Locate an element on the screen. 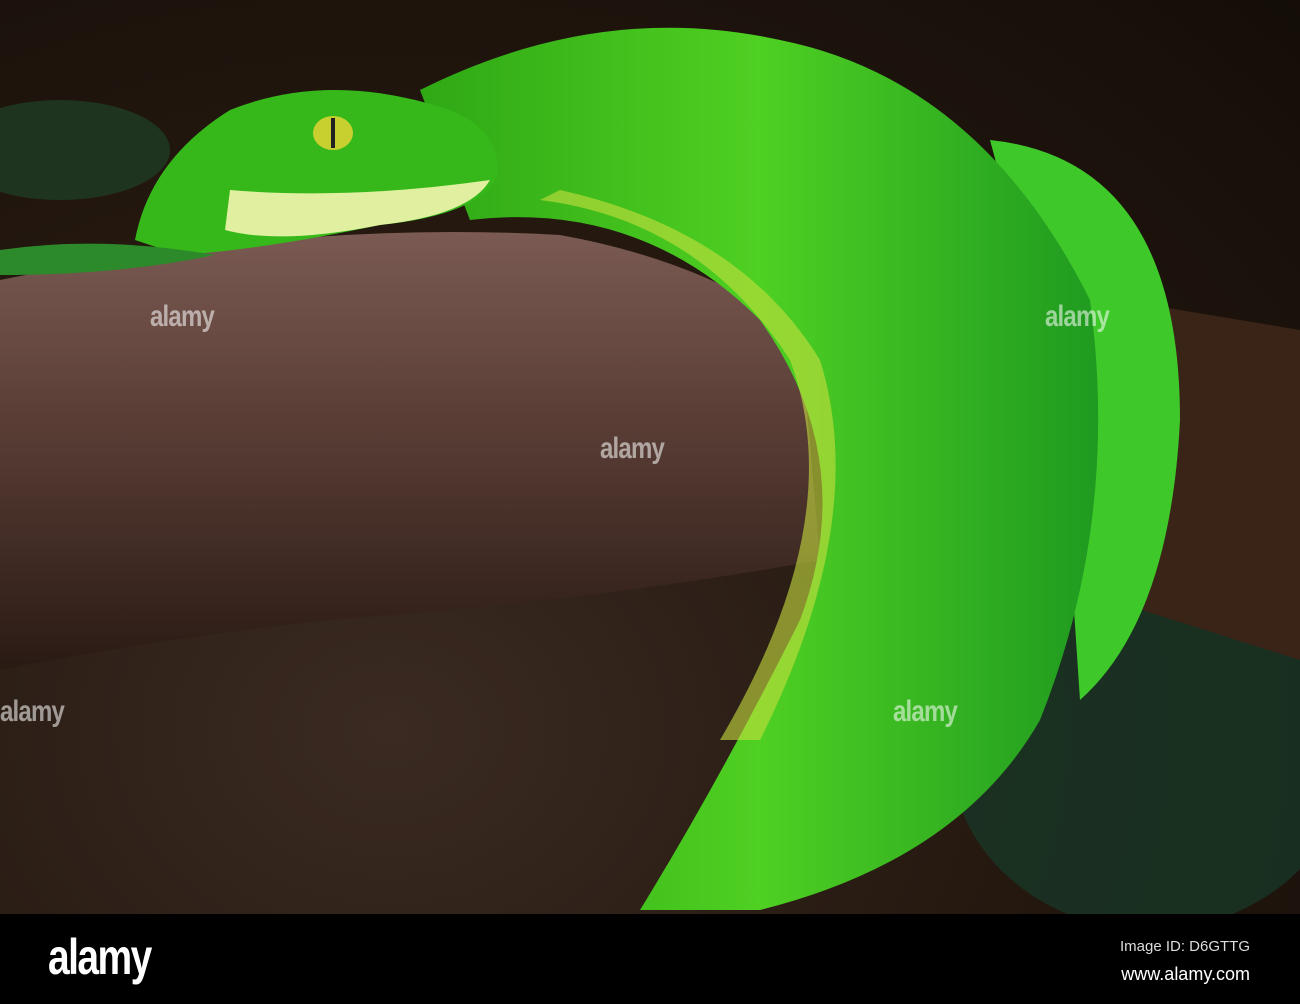 The width and height of the screenshot is (1300, 1004). image-id: Image ID: D6GTTG is located at coordinates (1184, 946).